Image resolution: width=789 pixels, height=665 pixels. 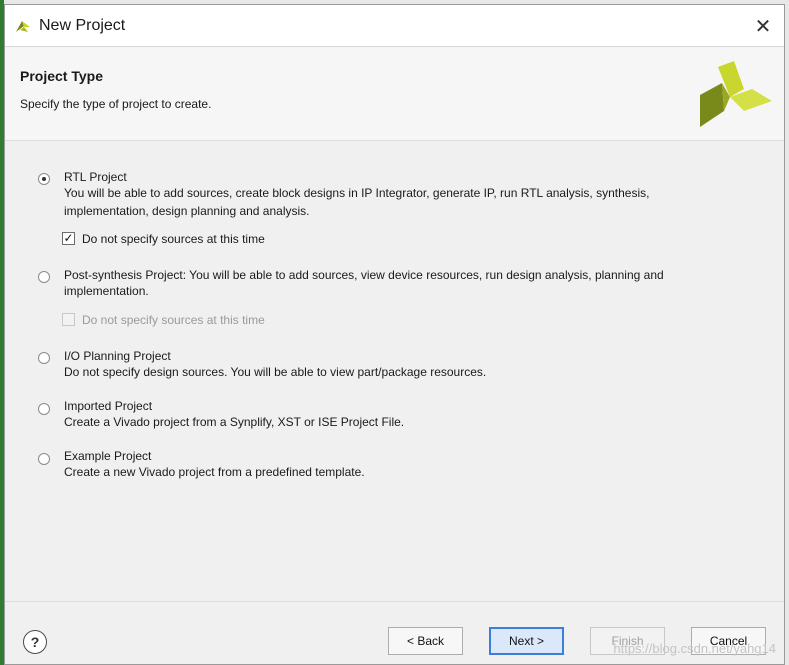 I want to click on help-icon: ?, so click(x=35, y=642).